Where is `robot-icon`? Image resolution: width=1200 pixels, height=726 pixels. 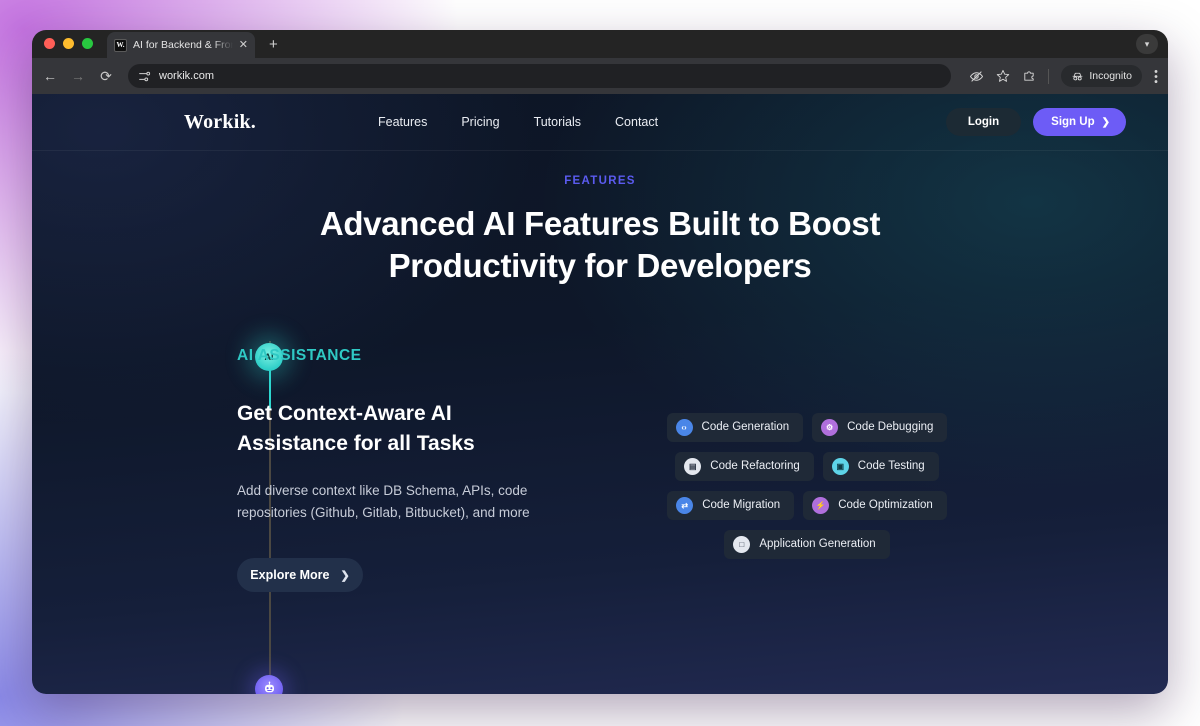 robot-icon is located at coordinates (269, 687).